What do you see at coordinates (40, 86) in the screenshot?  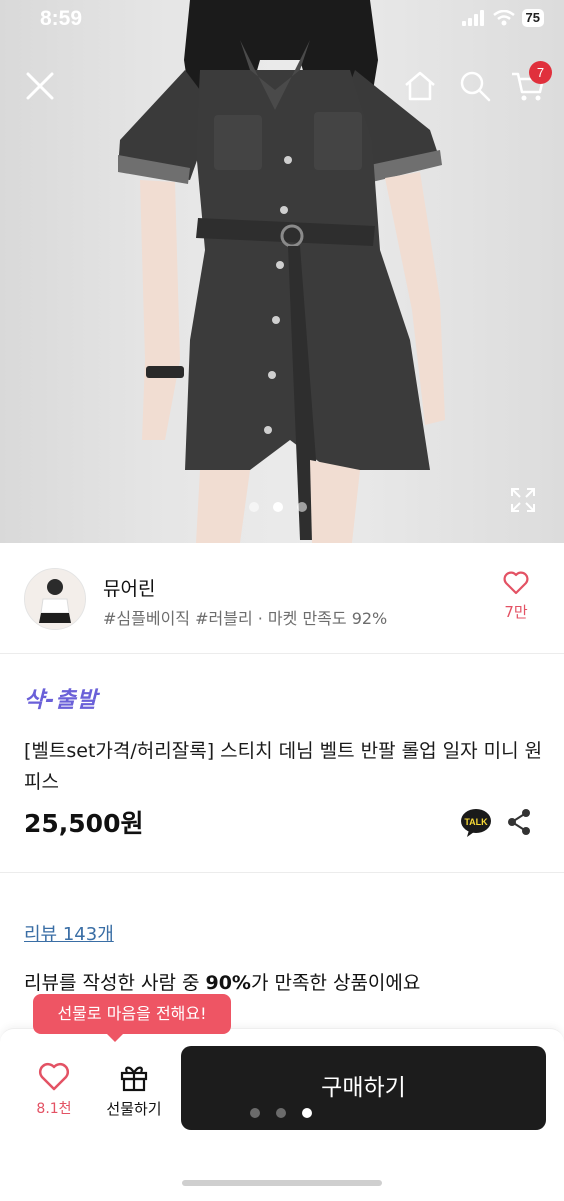 I see `close-icon` at bounding box center [40, 86].